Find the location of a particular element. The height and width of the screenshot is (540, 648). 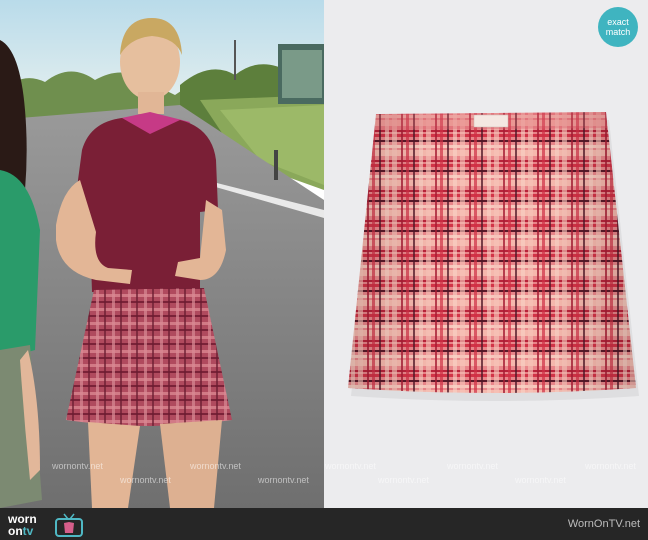

badge-line-2: match is located at coordinates (618, 32).